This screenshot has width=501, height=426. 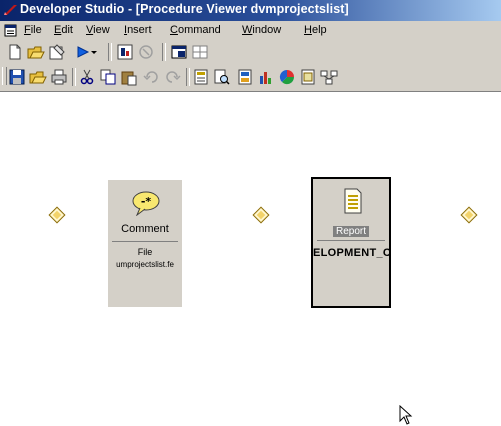 I want to click on comment-node-file-name: umprojectslist.fe, so click(x=145, y=264).